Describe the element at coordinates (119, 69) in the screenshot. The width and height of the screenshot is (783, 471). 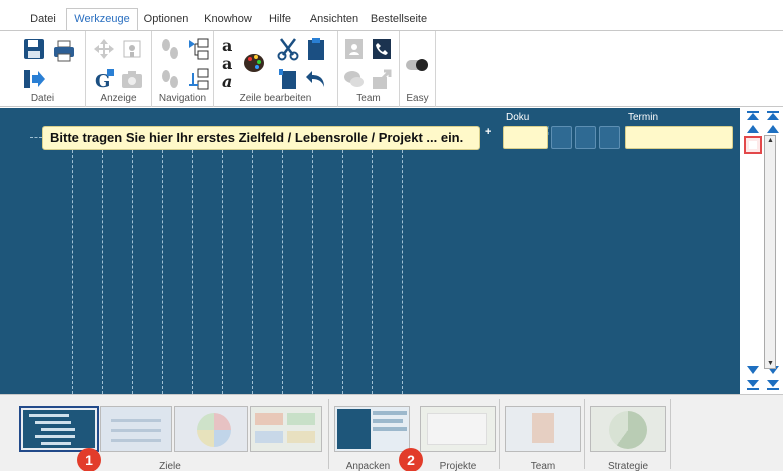
I see `group-anzeige: G Anzeige` at that location.